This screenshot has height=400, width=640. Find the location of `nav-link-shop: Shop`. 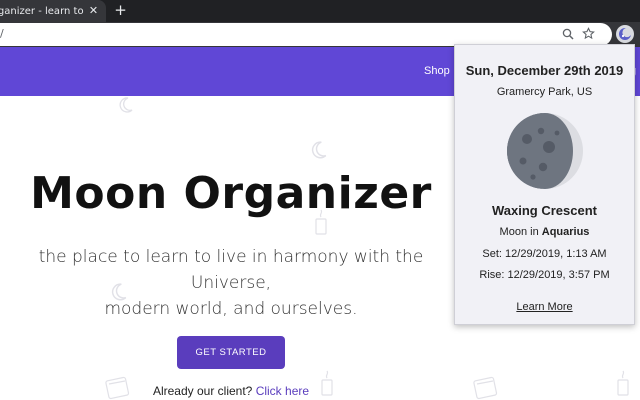

nav-link-shop: Shop is located at coordinates (437, 71).